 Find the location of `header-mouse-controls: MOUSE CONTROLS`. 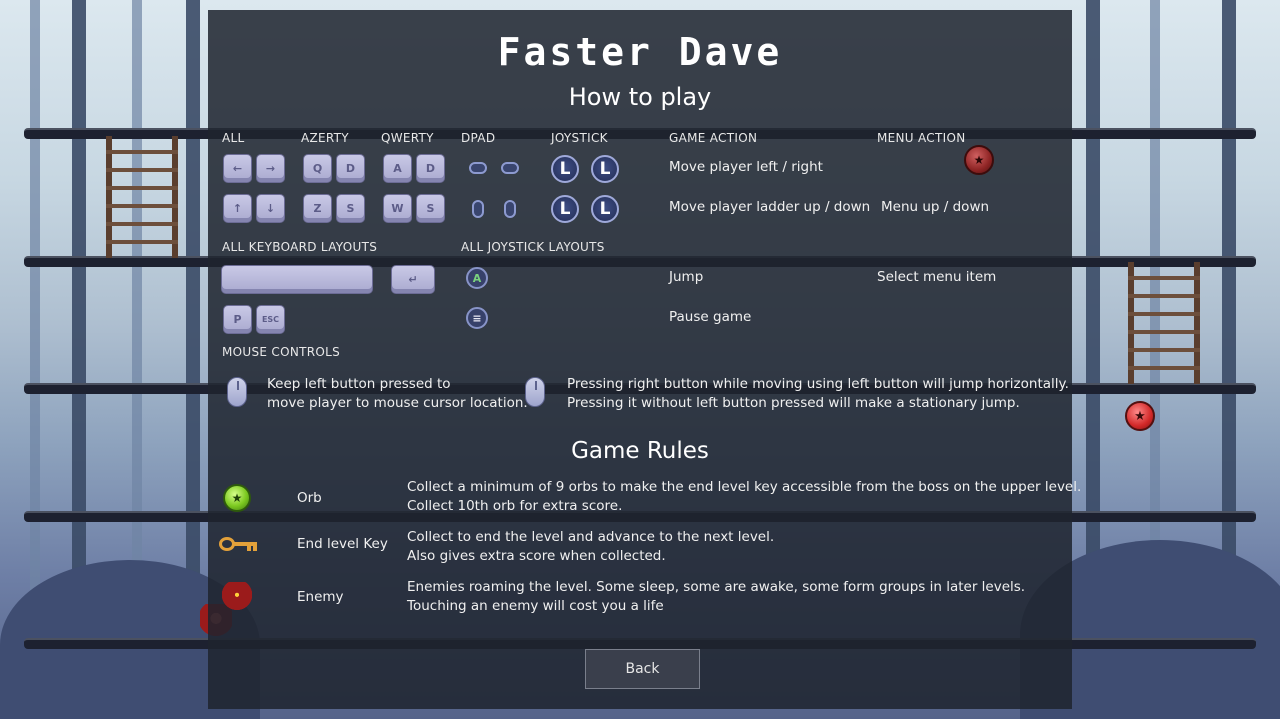

header-mouse-controls: MOUSE CONTROLS is located at coordinates (281, 352).